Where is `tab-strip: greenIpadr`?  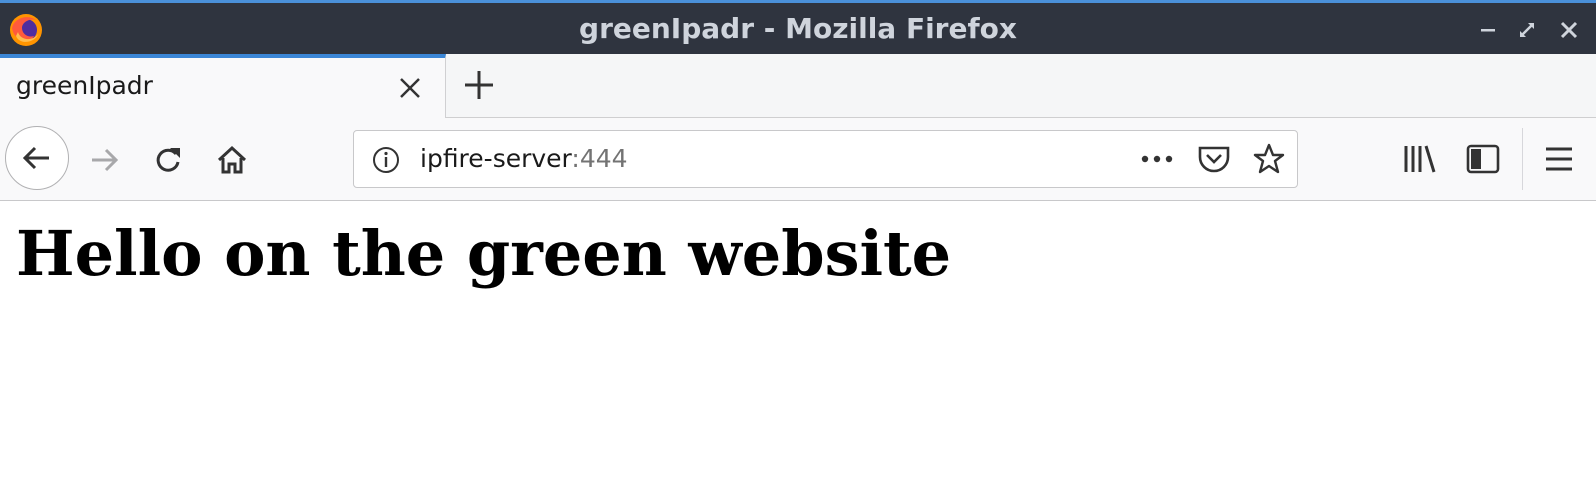
tab-strip: greenIpadr is located at coordinates (798, 86).